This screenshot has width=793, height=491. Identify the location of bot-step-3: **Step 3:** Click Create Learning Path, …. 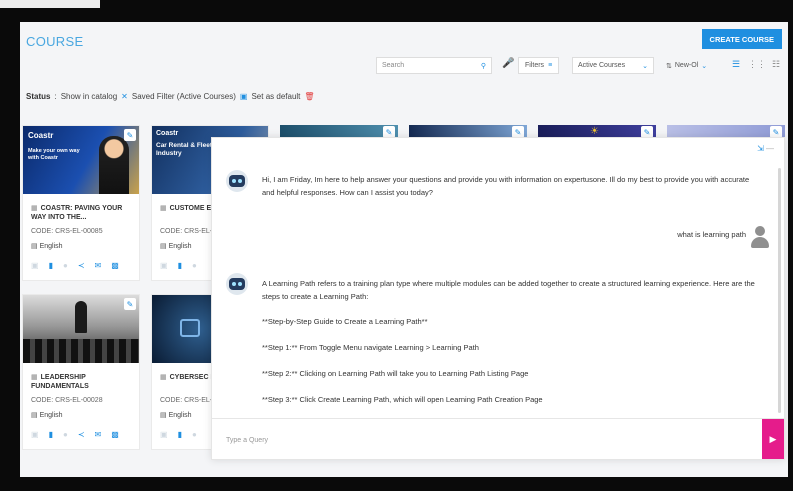
(402, 399).